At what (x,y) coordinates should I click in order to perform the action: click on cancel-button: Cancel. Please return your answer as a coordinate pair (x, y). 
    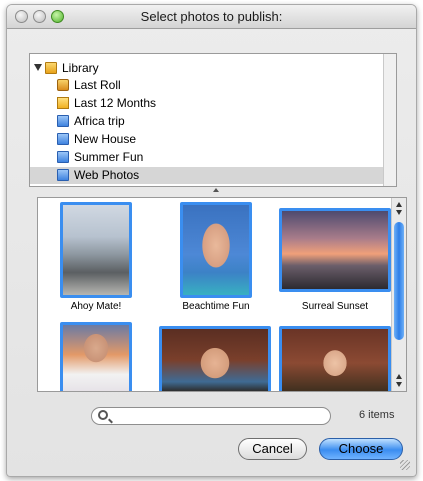
    Looking at the image, I should click on (272, 449).